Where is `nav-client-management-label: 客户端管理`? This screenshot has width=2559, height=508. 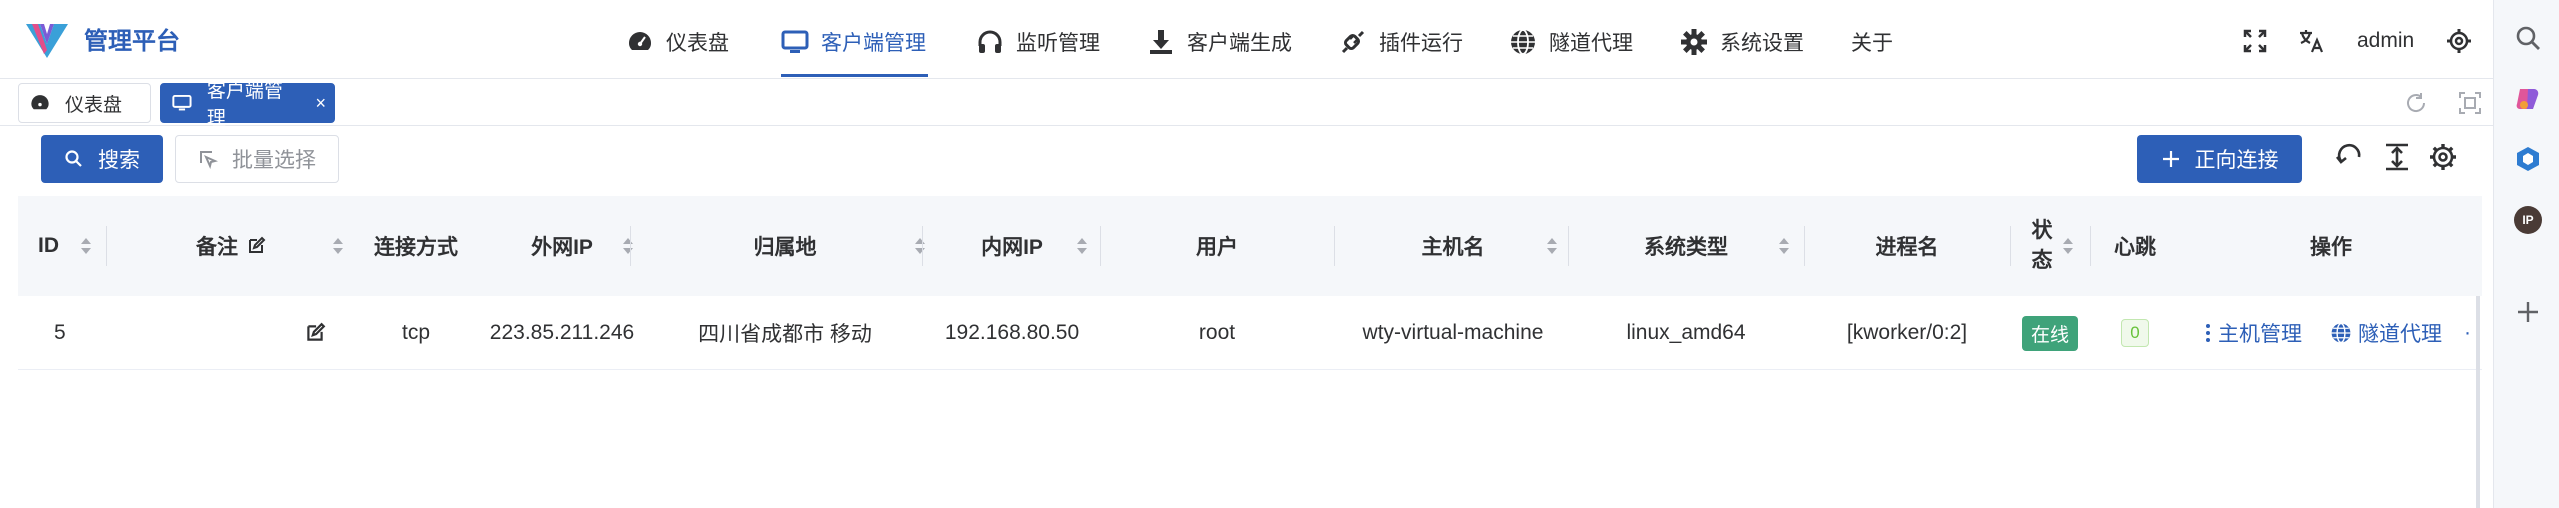
nav-client-management-label: 客户端管理 is located at coordinates (873, 43).